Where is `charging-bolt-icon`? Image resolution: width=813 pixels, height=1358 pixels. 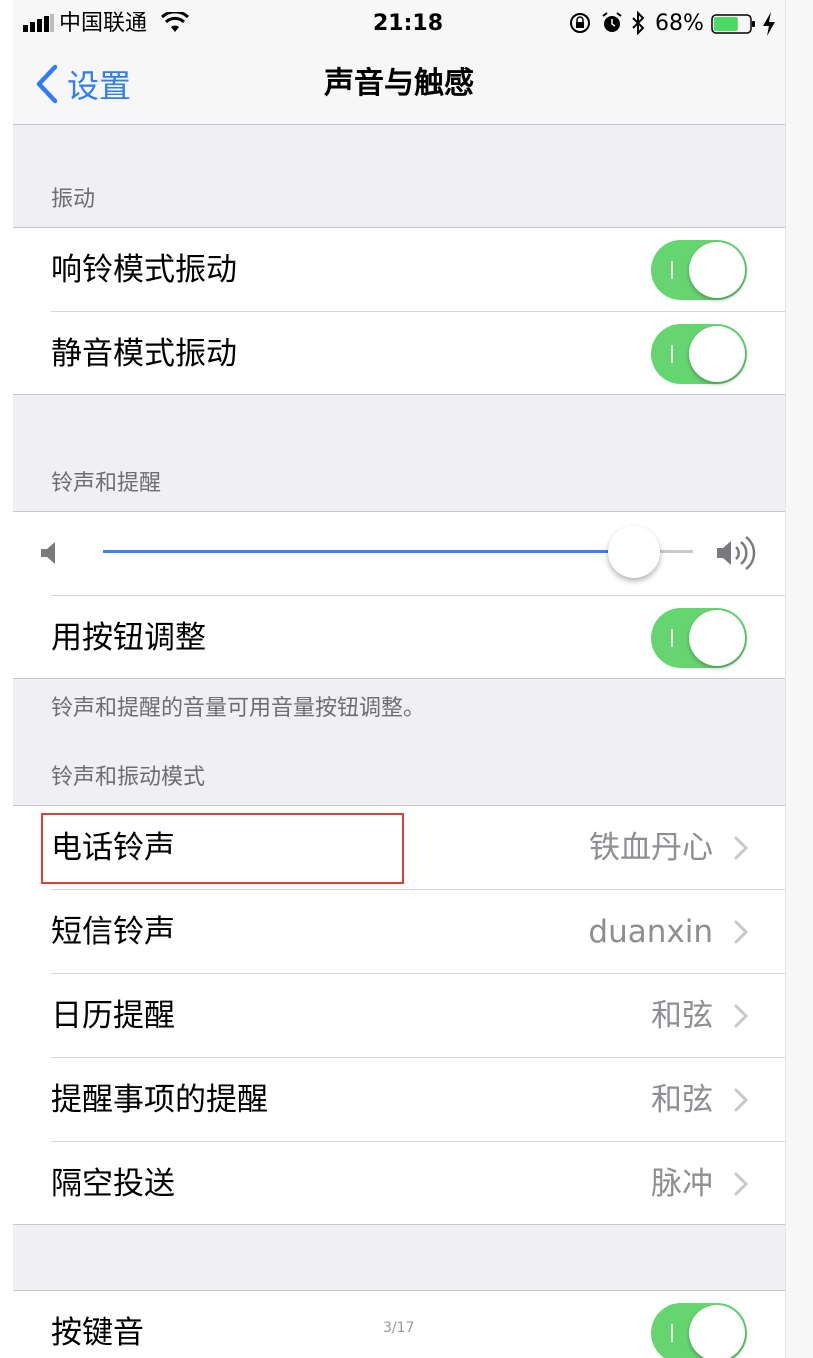 charging-bolt-icon is located at coordinates (769, 24).